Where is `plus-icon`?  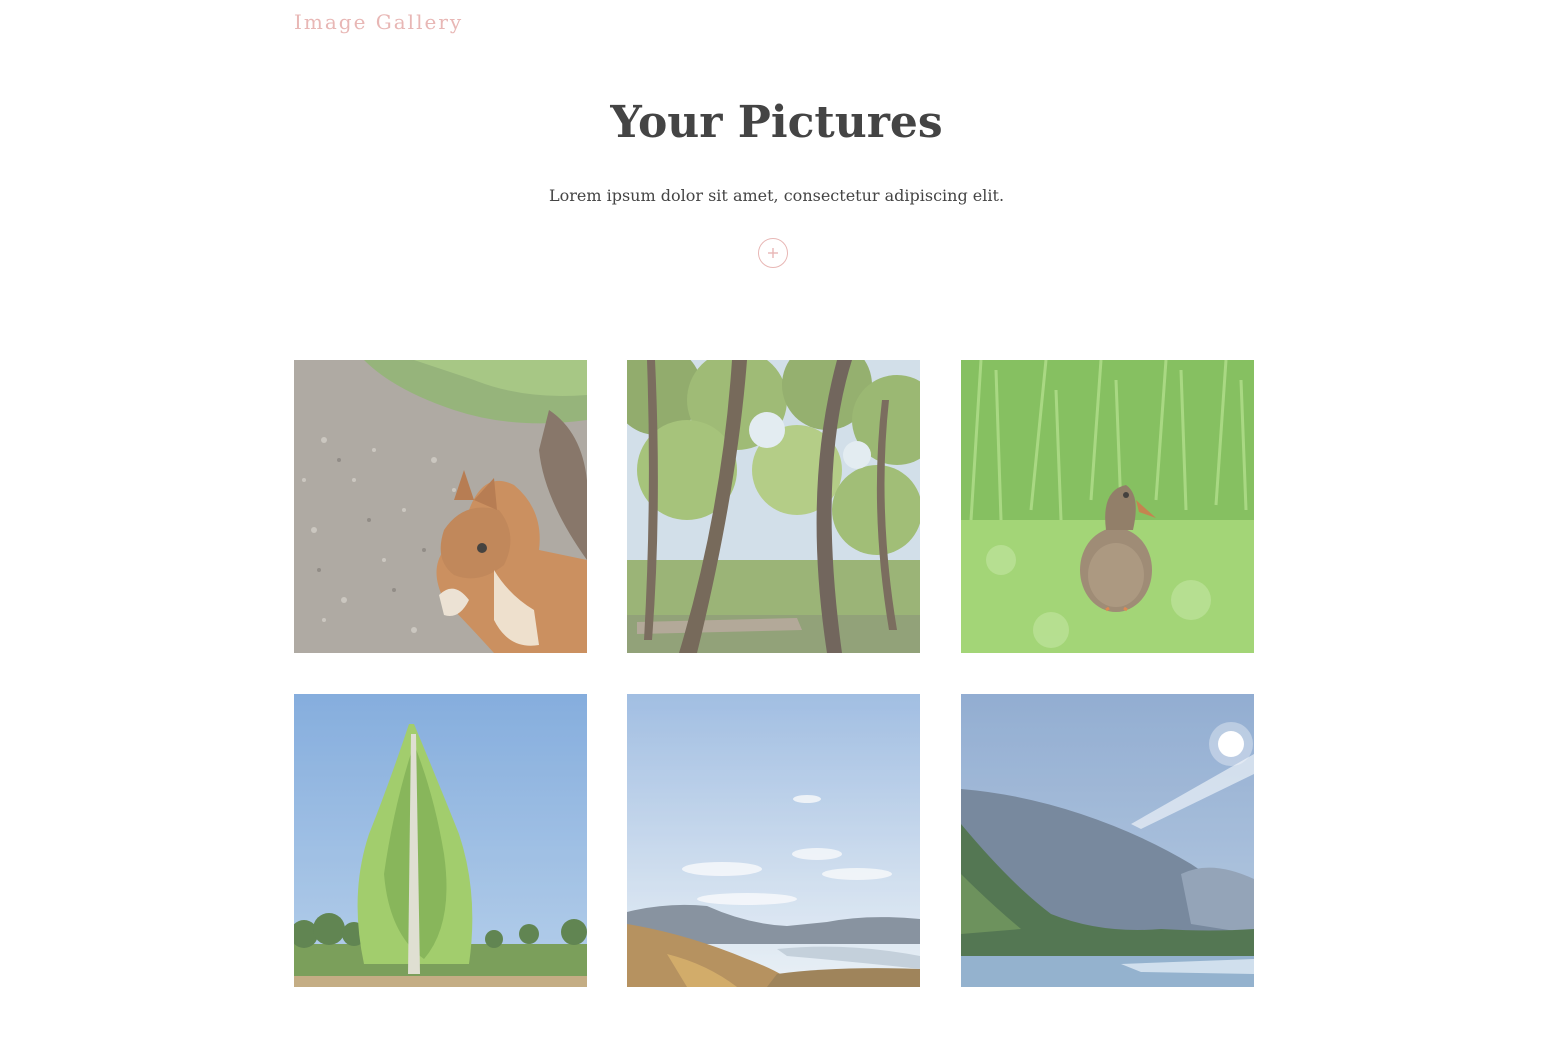 plus-icon is located at coordinates (773, 253).